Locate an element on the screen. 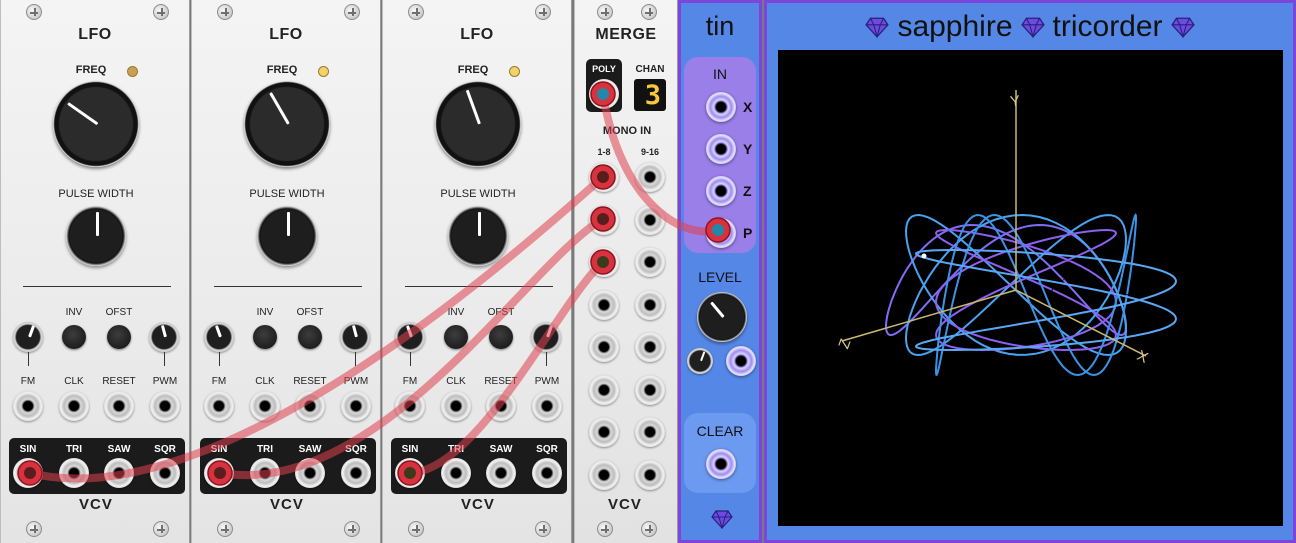  channel-count: 3 is located at coordinates (652, 95).